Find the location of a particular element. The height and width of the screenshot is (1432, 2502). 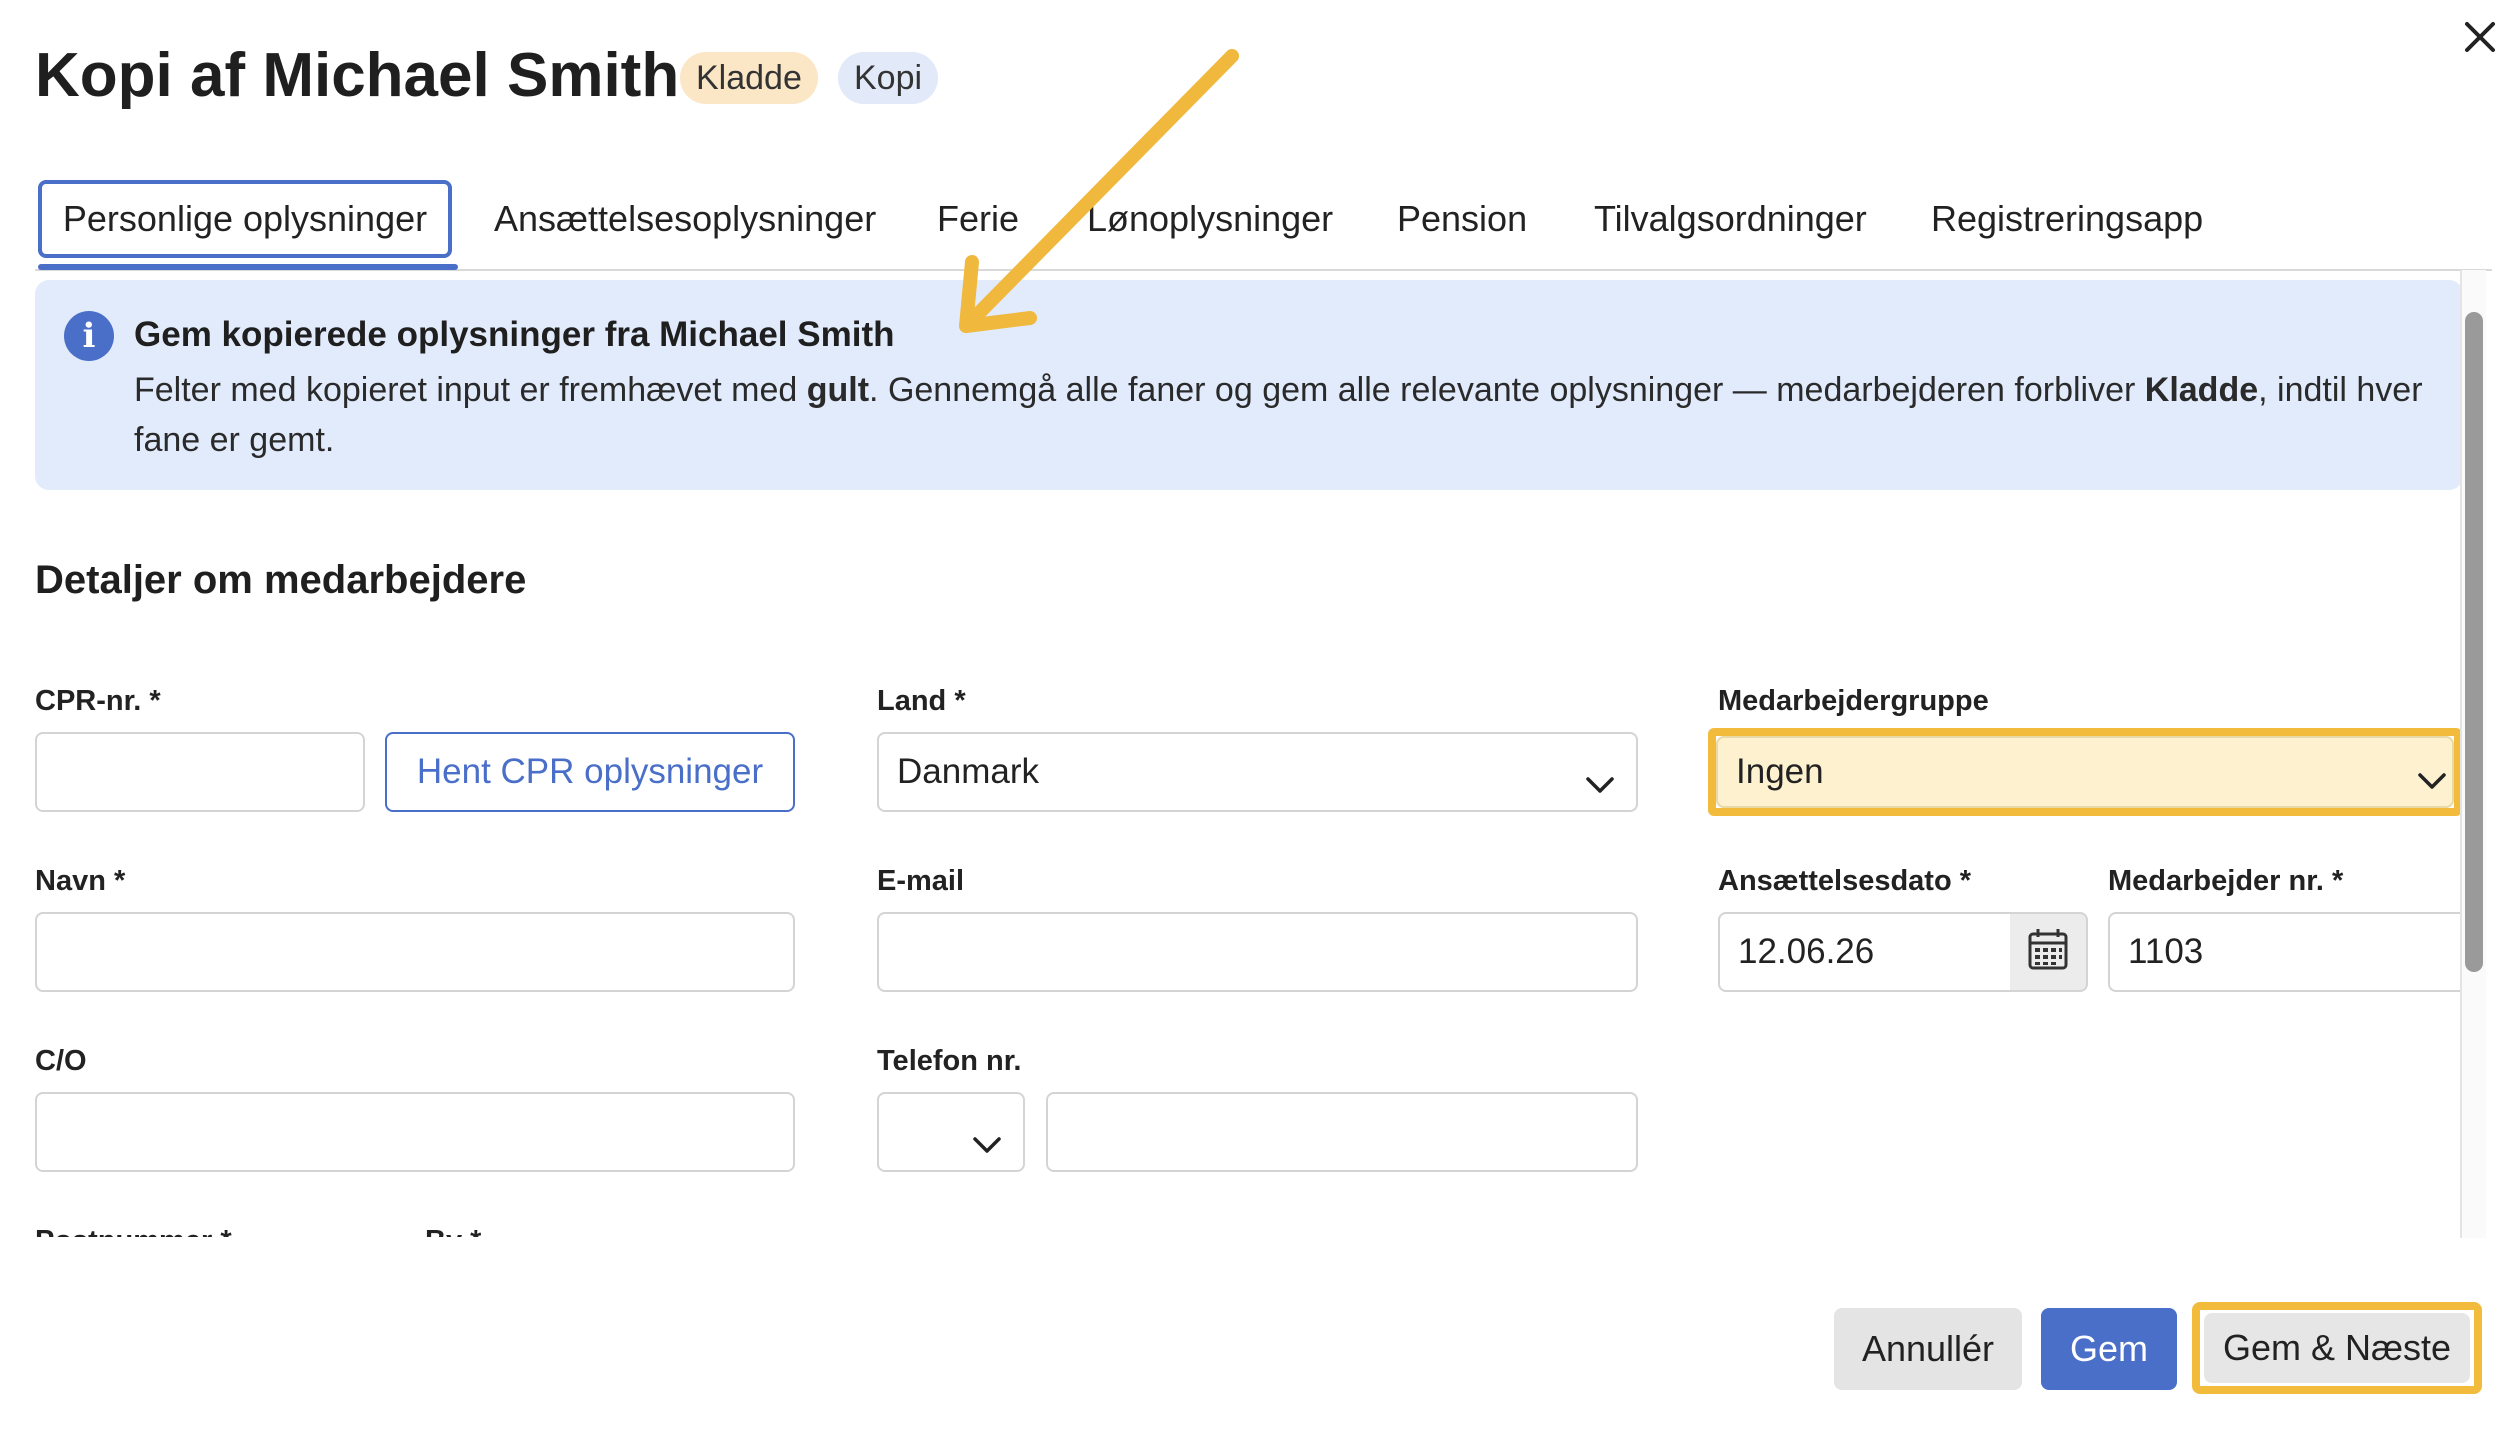

telefon-input is located at coordinates (1342, 1132).